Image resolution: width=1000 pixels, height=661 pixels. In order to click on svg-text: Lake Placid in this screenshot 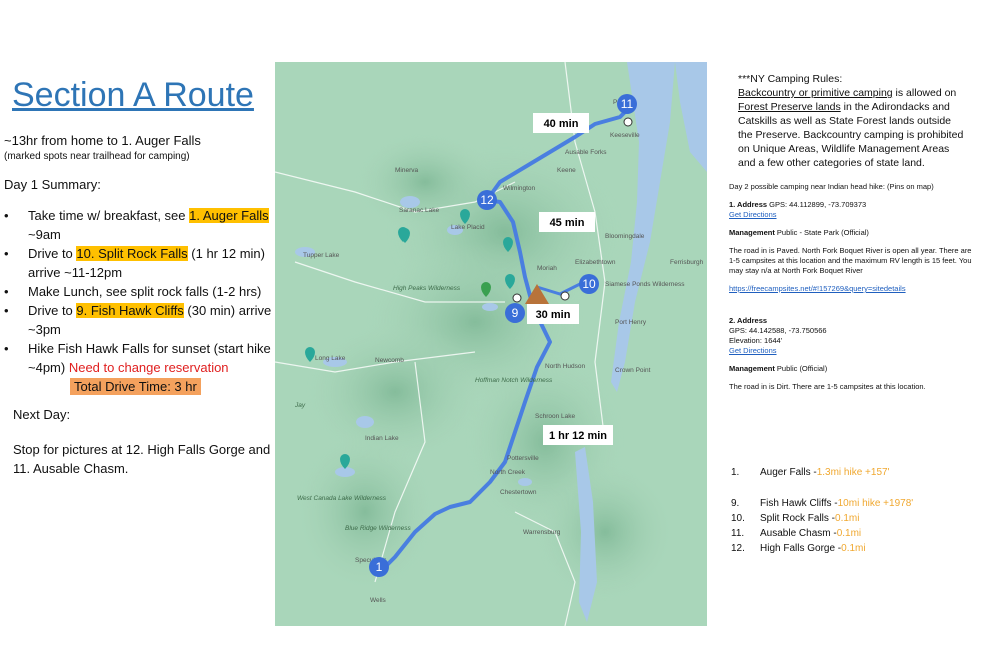, I will do `click(468, 227)`.